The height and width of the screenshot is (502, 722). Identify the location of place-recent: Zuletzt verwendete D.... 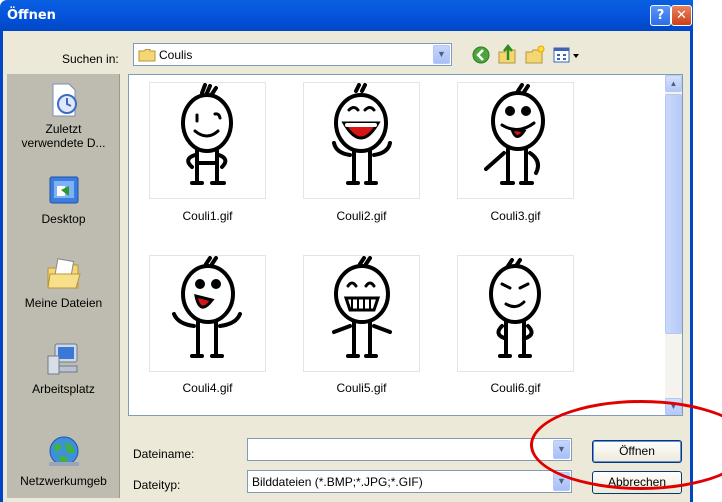
(63, 116).